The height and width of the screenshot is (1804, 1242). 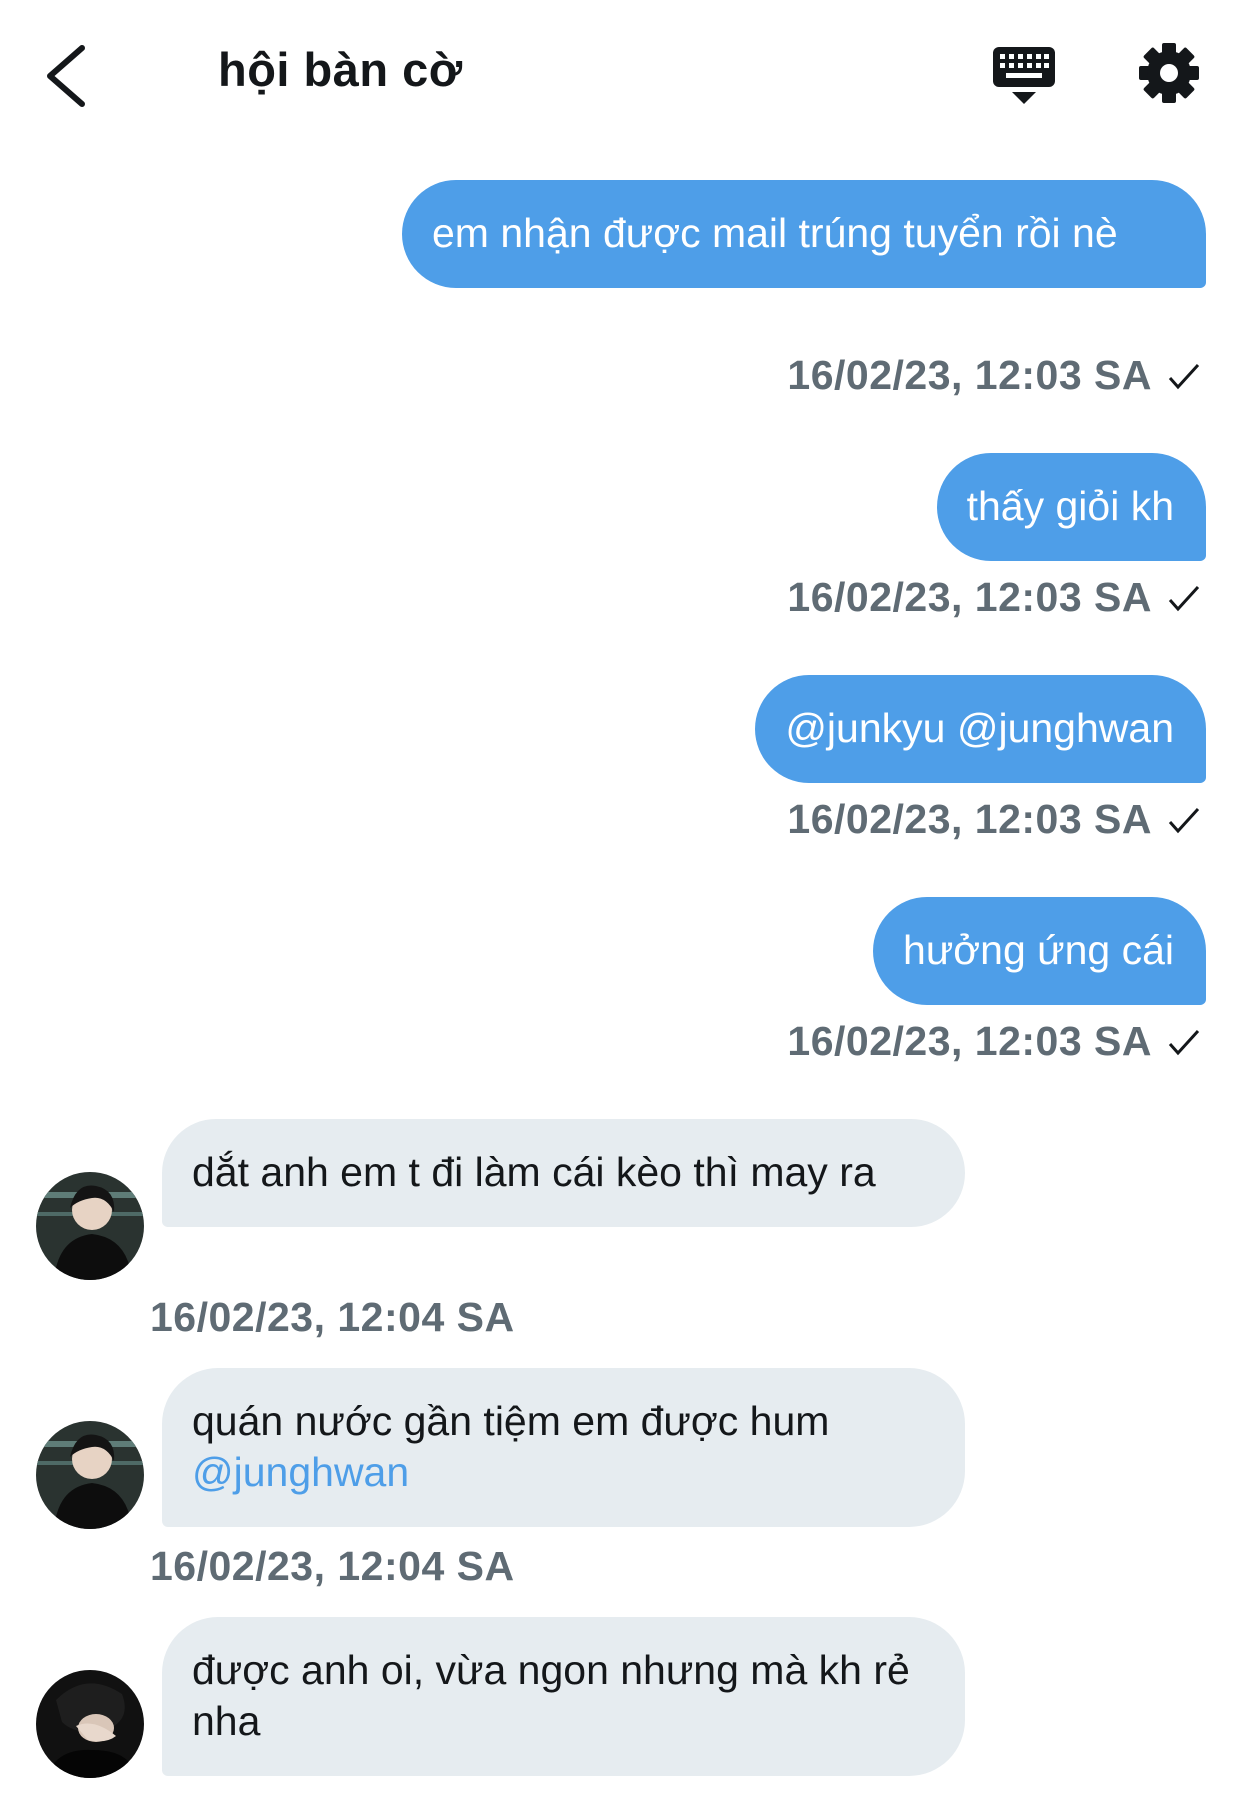 I want to click on outgoing-message: @junkyu @junghwan, so click(x=980, y=729).